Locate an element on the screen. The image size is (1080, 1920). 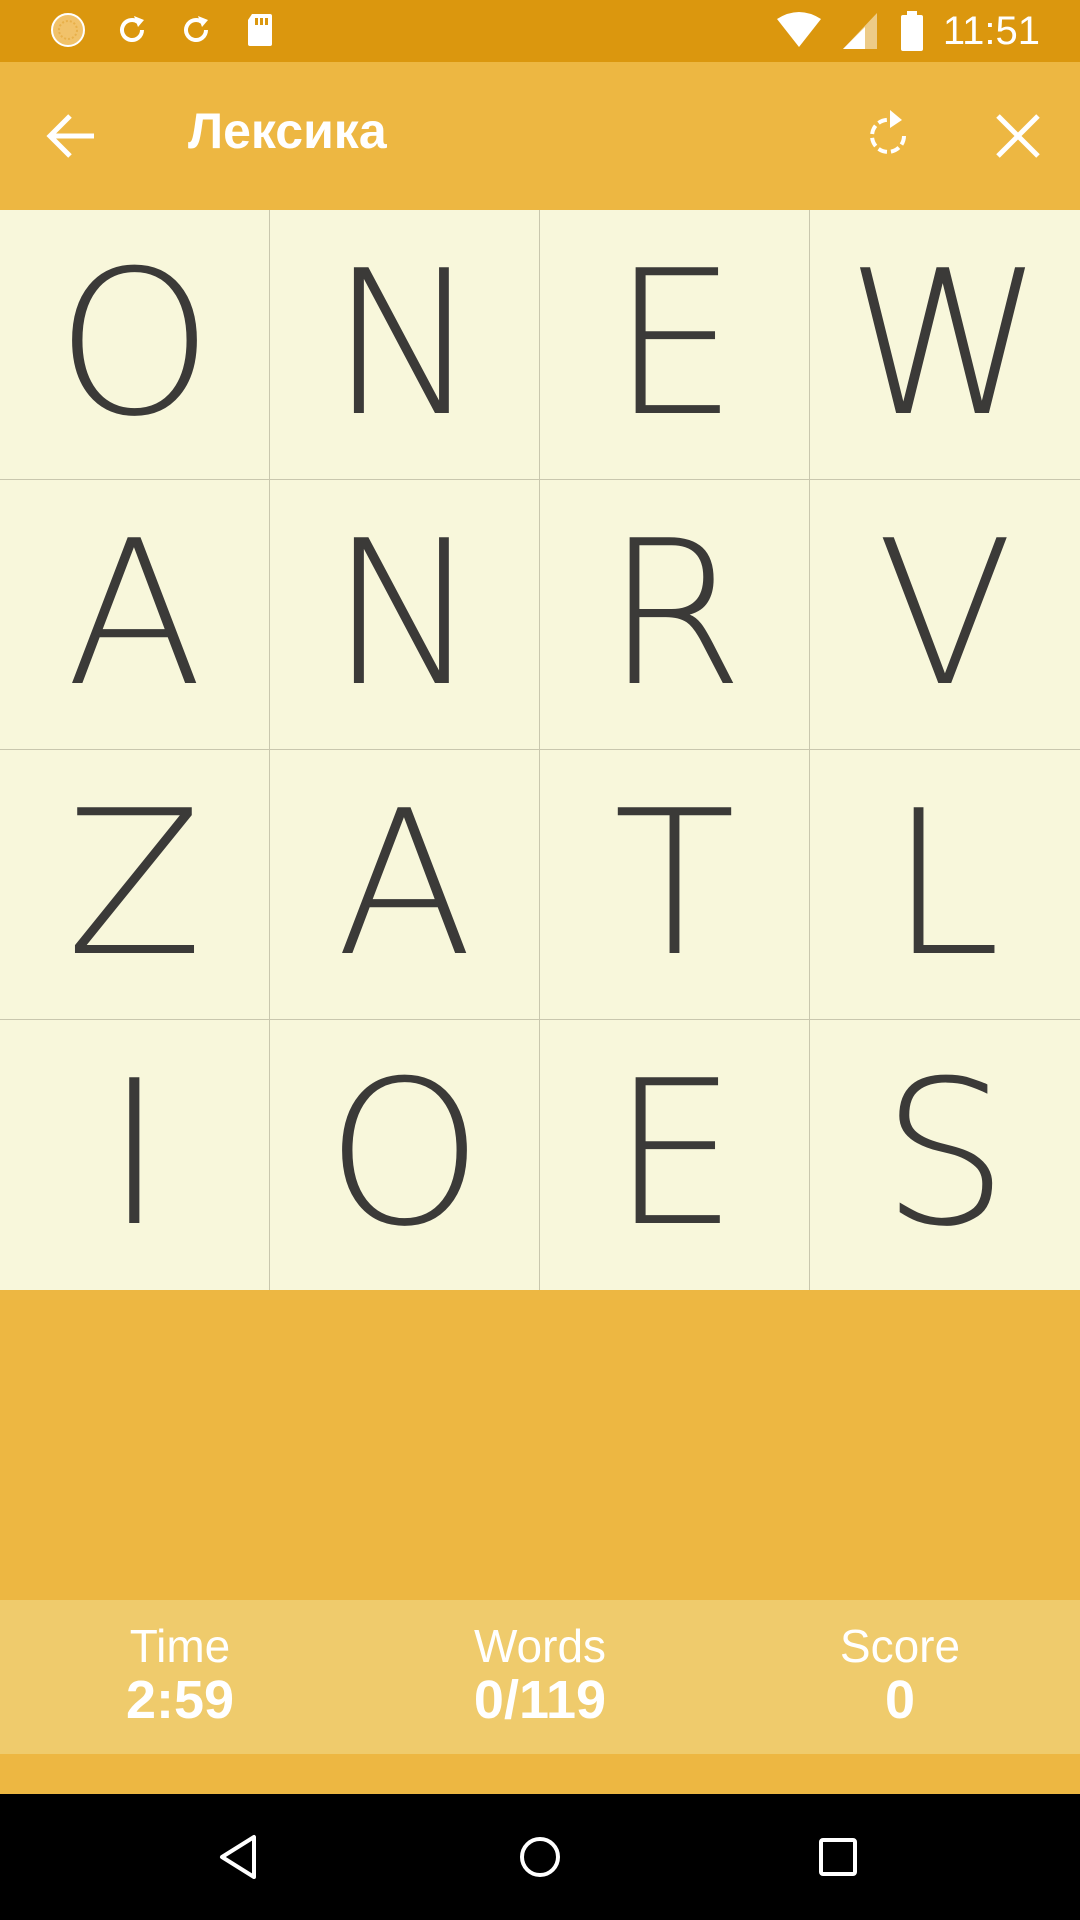
close-button is located at coordinates (1018, 136).